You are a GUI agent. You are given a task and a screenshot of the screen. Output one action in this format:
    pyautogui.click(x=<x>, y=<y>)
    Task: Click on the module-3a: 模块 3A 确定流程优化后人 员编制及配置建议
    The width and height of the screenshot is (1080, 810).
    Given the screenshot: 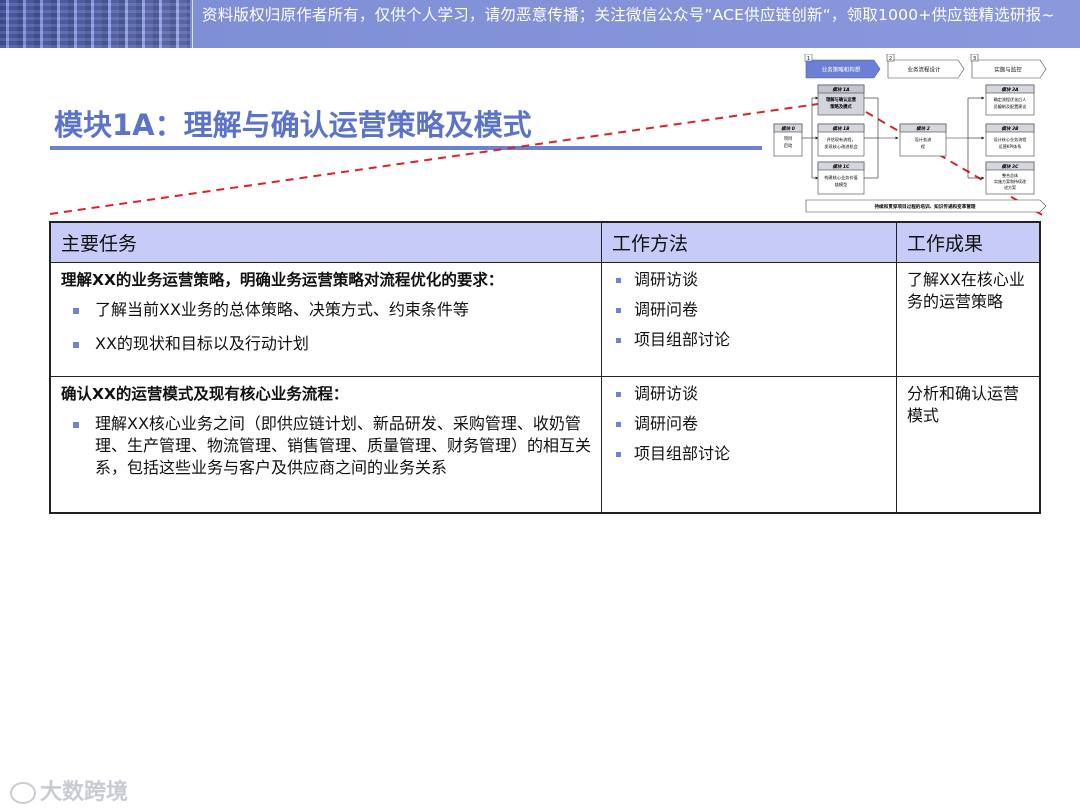 What is the action you would take?
    pyautogui.click(x=1010, y=100)
    